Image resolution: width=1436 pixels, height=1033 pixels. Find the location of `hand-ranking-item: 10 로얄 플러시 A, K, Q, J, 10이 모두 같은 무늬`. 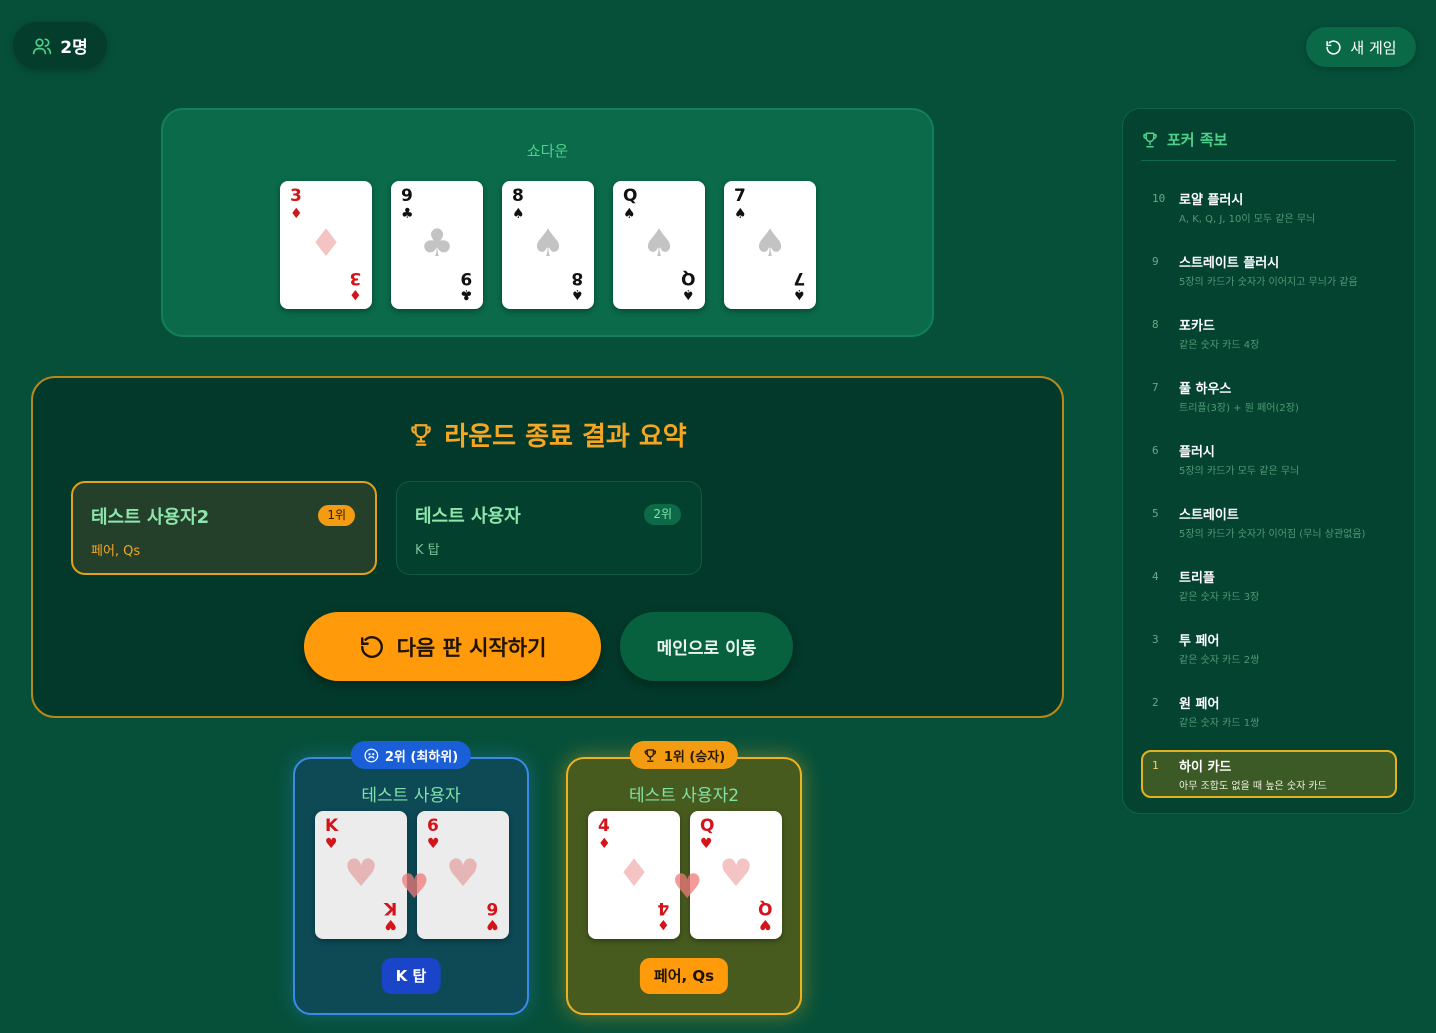

hand-ranking-item: 10 로얄 플러시 A, K, Q, J, 10이 모두 같은 무늬 is located at coordinates (1269, 207).